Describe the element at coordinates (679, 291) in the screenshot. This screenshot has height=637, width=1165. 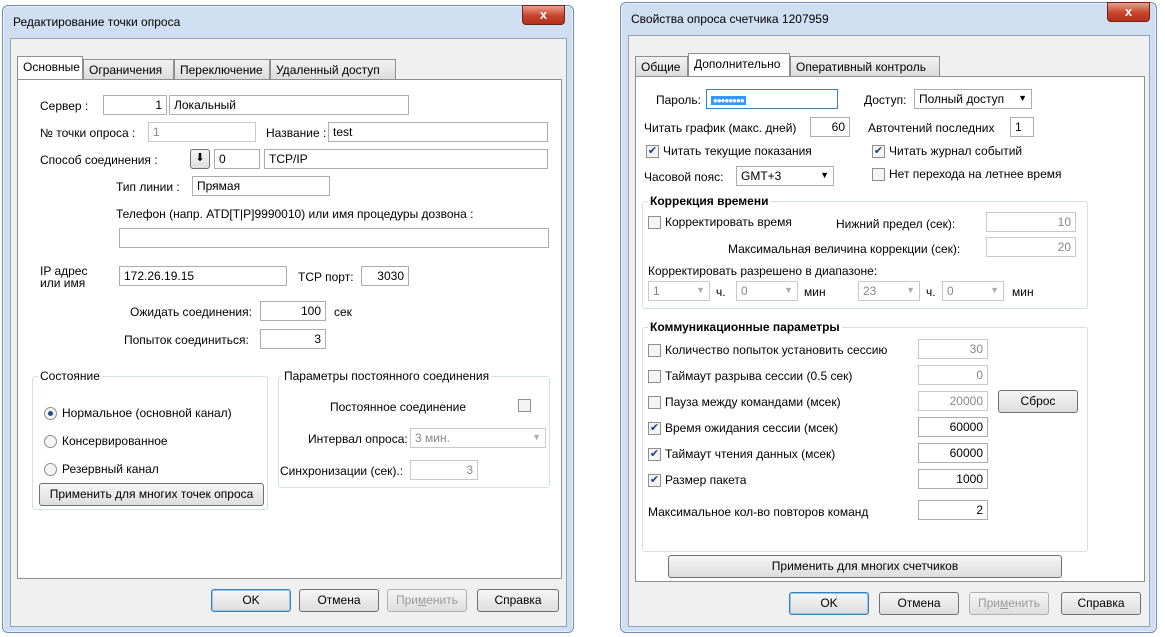
I see `range-start-hour-select: 1` at that location.